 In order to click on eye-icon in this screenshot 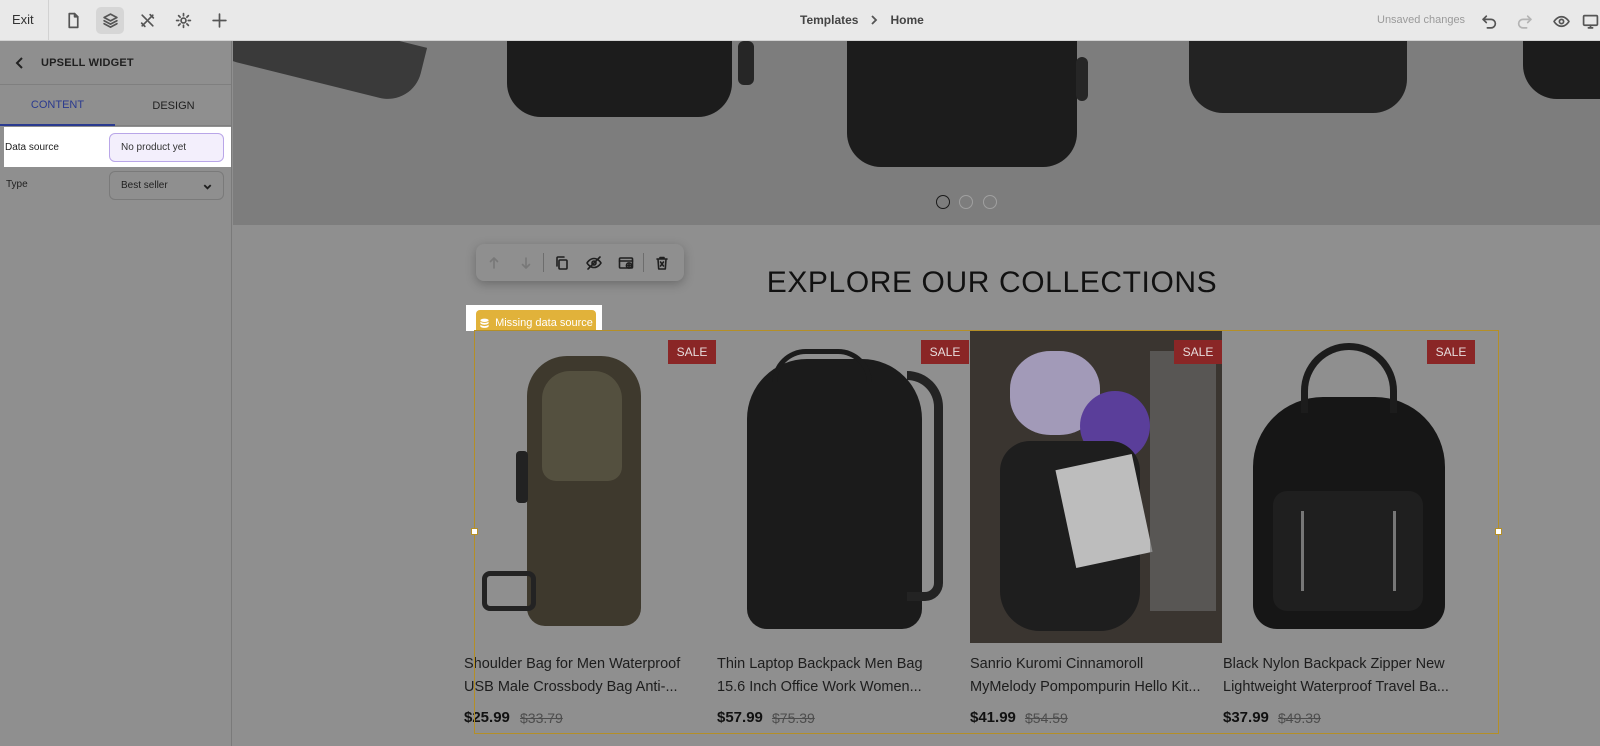, I will do `click(1561, 21)`.